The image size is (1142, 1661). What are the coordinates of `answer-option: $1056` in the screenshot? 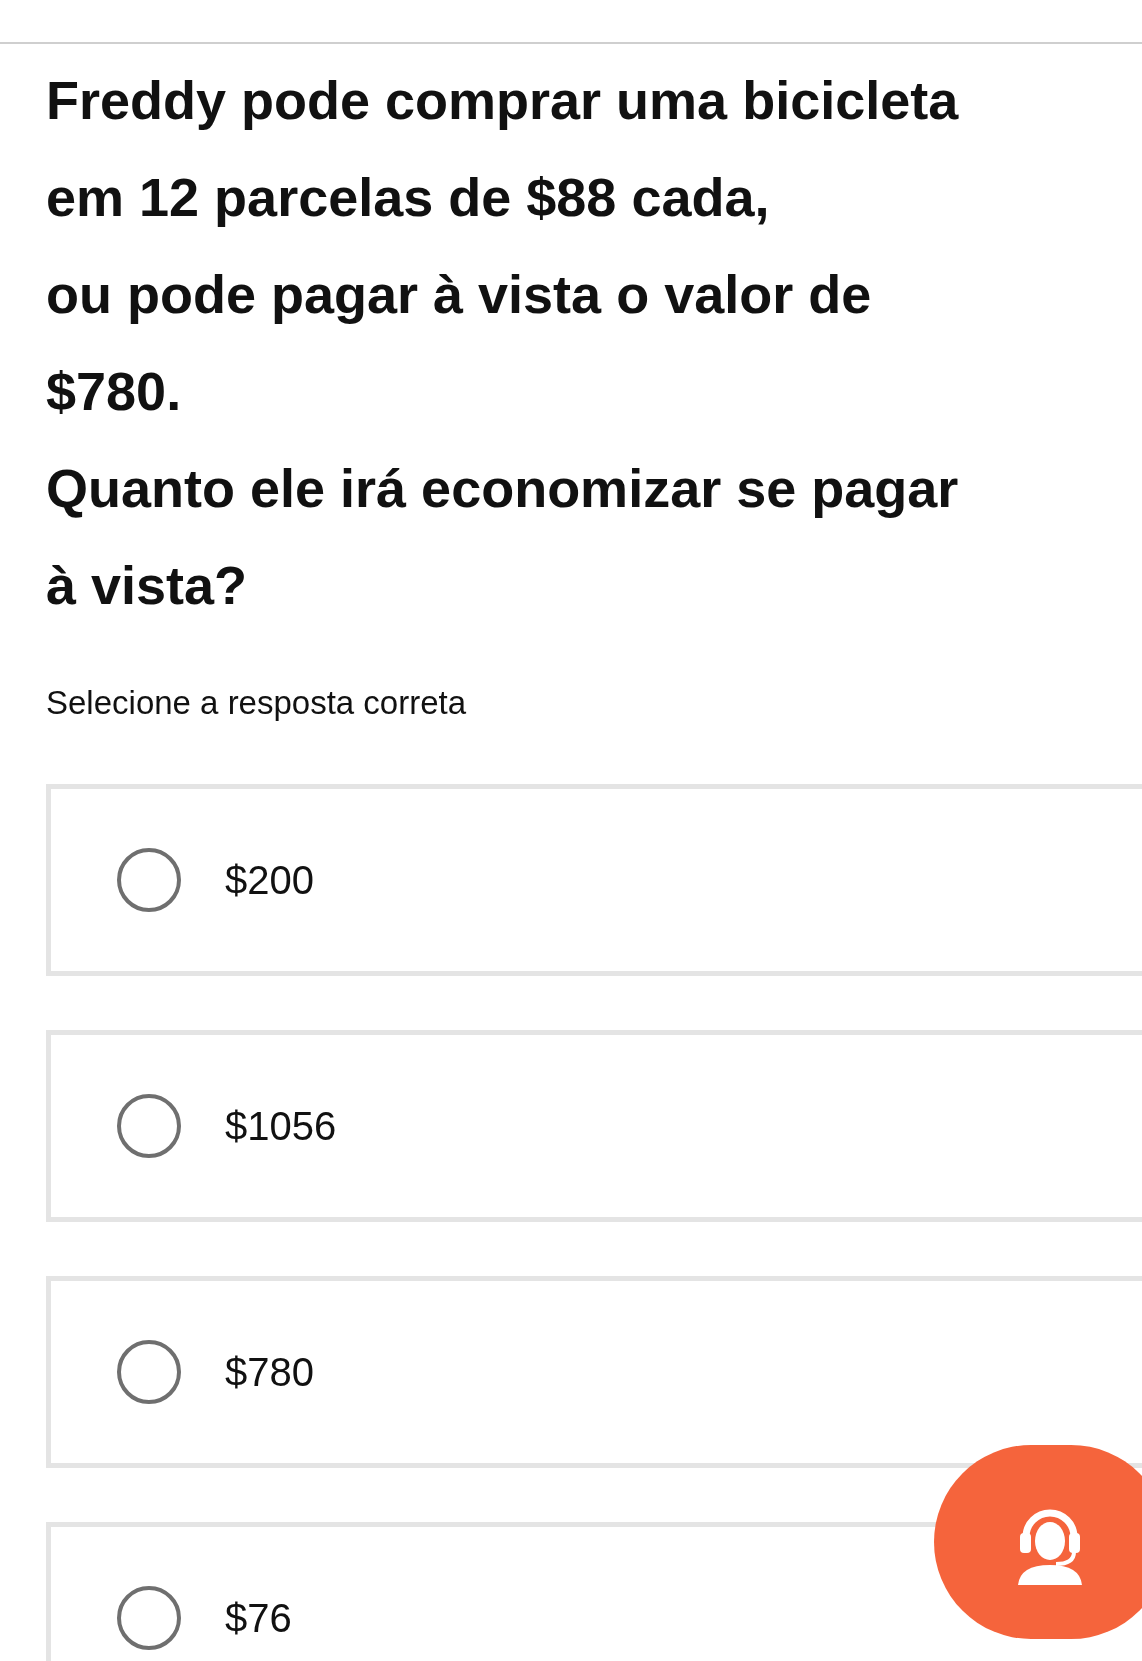 It's located at (594, 1126).